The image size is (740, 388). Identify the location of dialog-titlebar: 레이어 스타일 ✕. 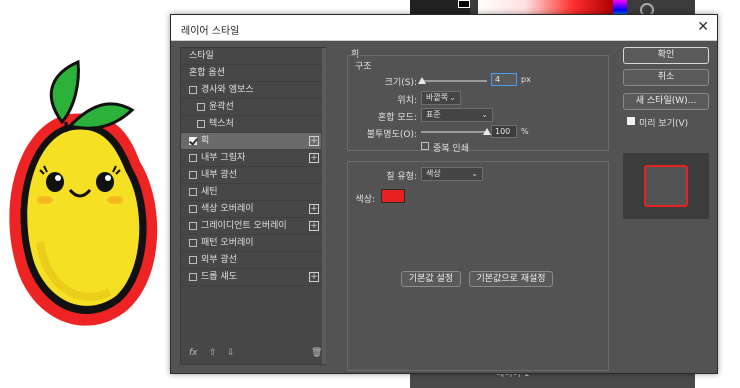
(444, 28).